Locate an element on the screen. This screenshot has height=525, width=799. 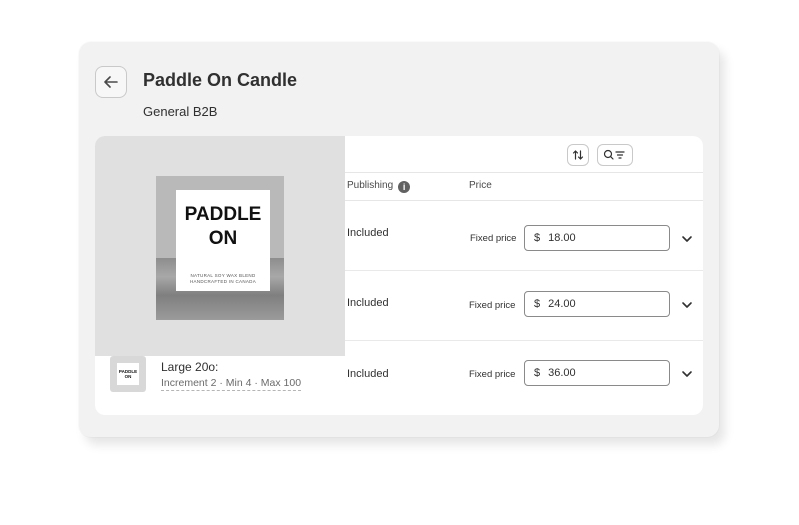
price-input: $ 36.00 is located at coordinates (597, 373).